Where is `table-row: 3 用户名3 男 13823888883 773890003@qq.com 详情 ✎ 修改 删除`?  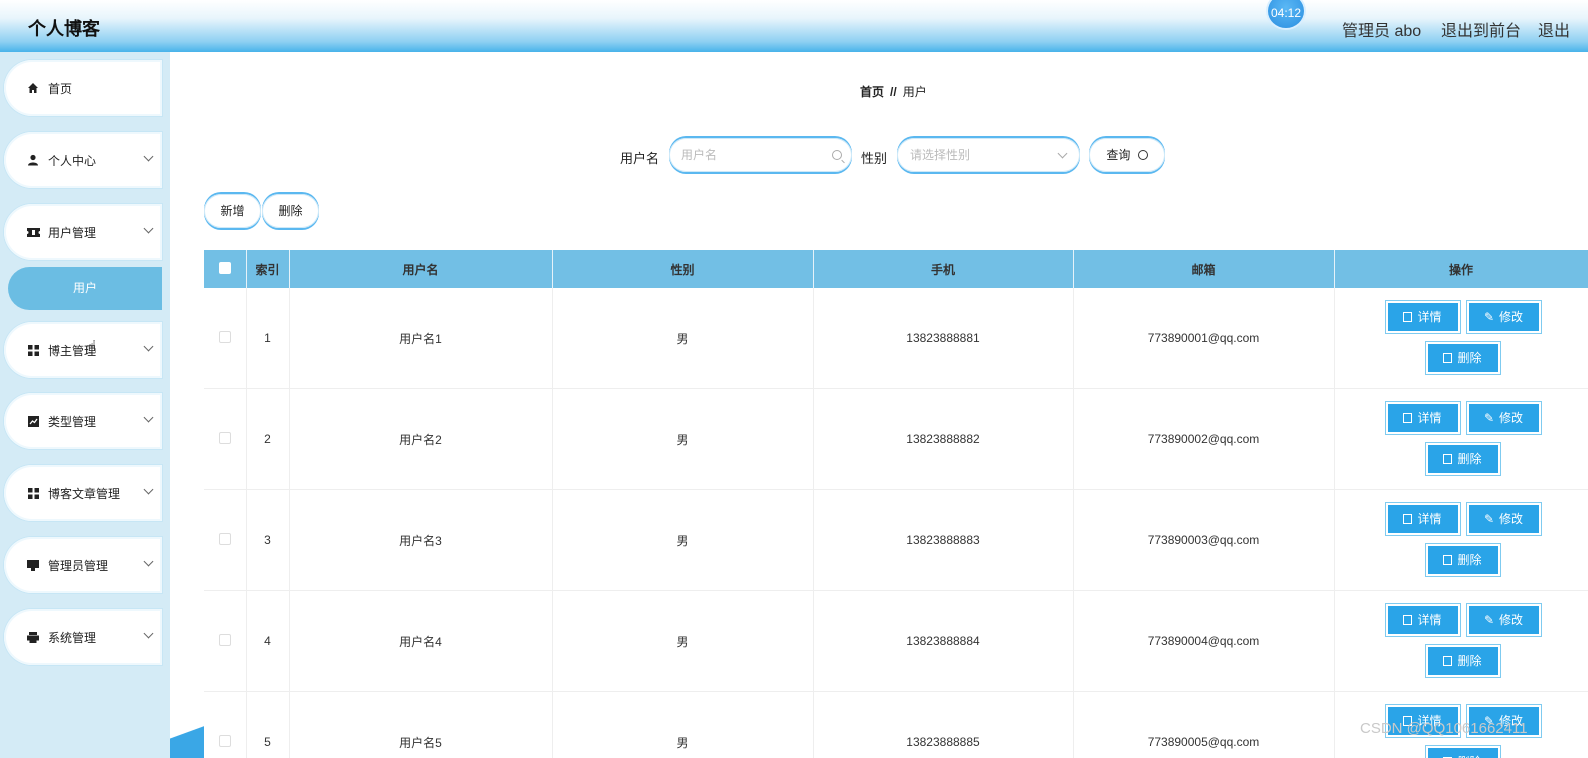
table-row: 3 用户名3 男 13823888883 773890003@qq.com 详情 ✎ 修改 删除 is located at coordinates (896, 540).